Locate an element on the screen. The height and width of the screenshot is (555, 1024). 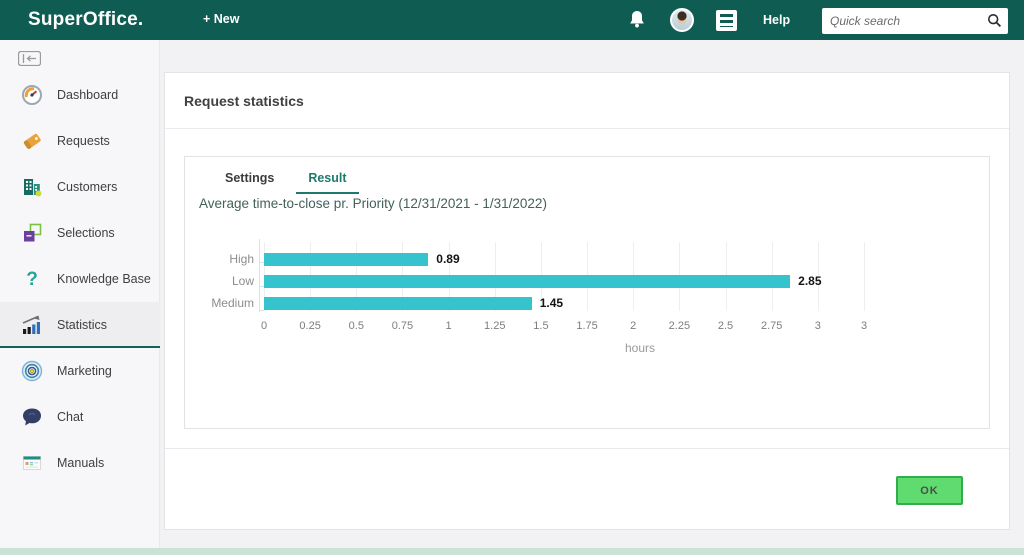
tag-icon is located at coordinates (32, 141).